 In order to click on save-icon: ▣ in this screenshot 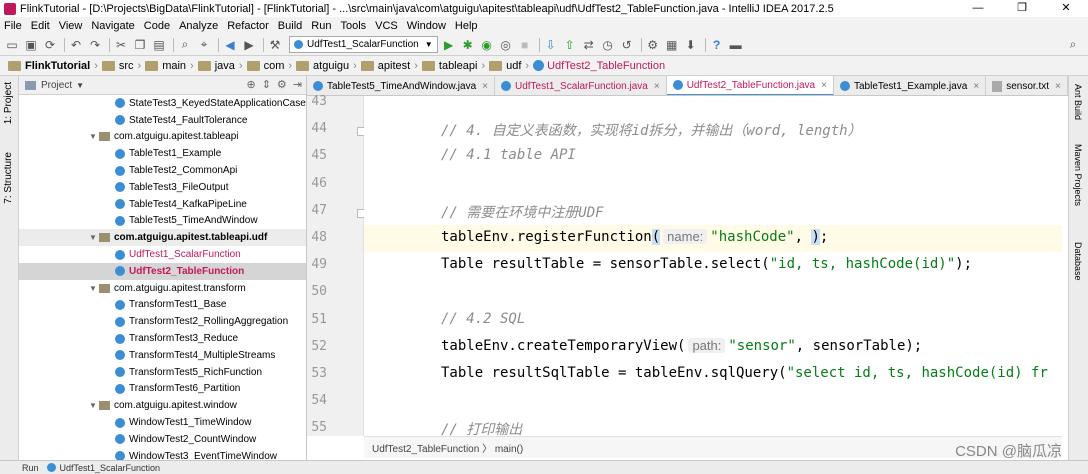, I will do `click(31, 45)`.